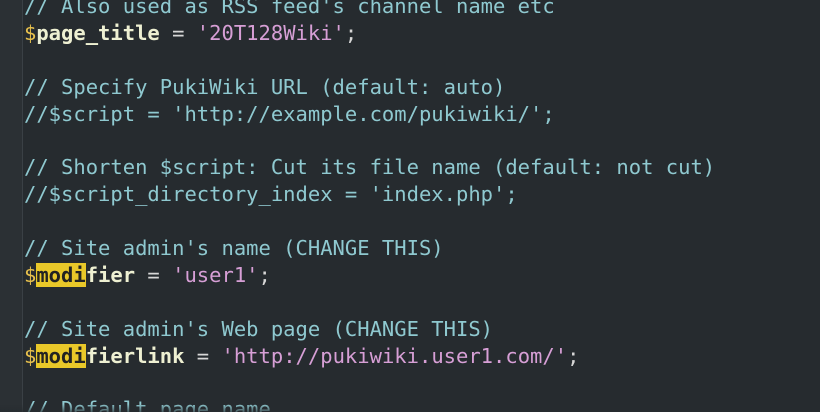  What do you see at coordinates (11, 206) in the screenshot?
I see `editor-gutter` at bounding box center [11, 206].